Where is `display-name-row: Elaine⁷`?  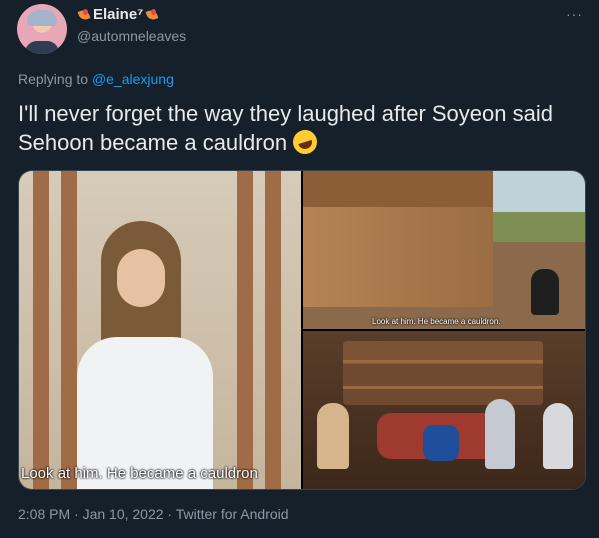 display-name-row: Elaine⁷ is located at coordinates (118, 14).